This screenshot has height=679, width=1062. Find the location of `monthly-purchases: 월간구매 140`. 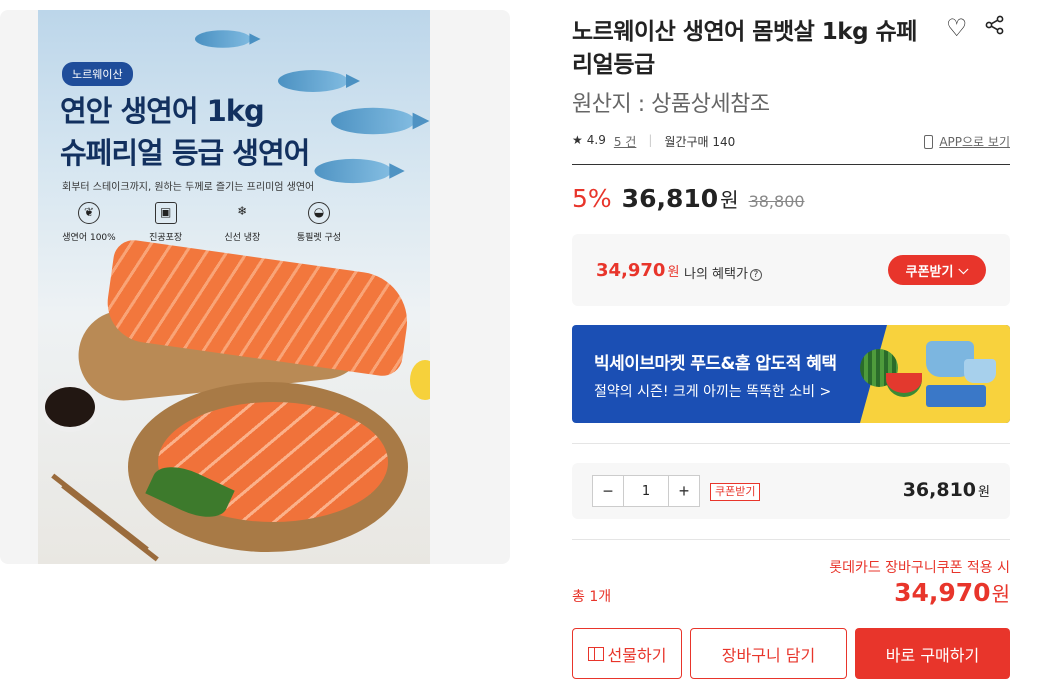

monthly-purchases: 월간구매 140 is located at coordinates (700, 142).